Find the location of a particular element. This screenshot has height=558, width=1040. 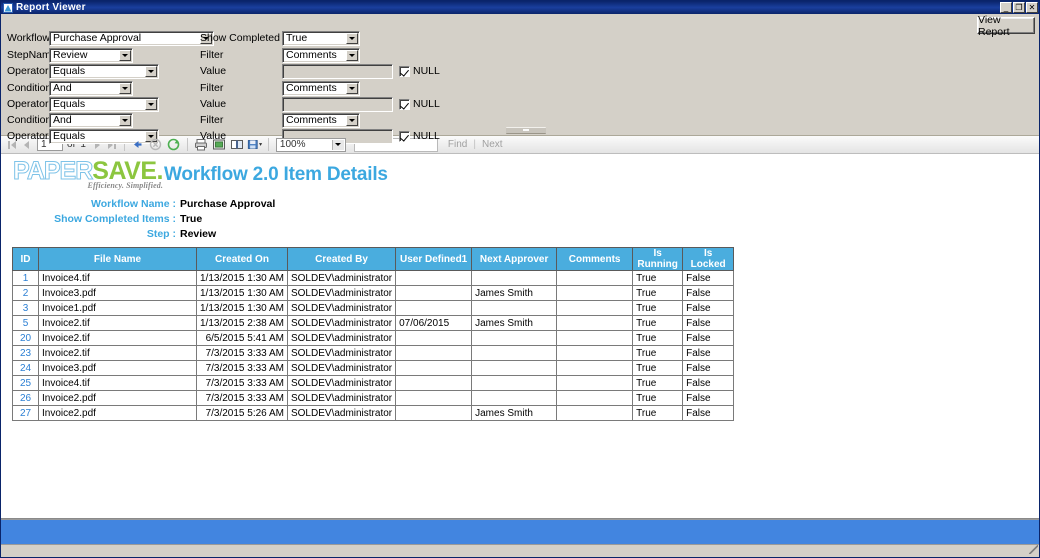

find-button: Find is located at coordinates (457, 144).